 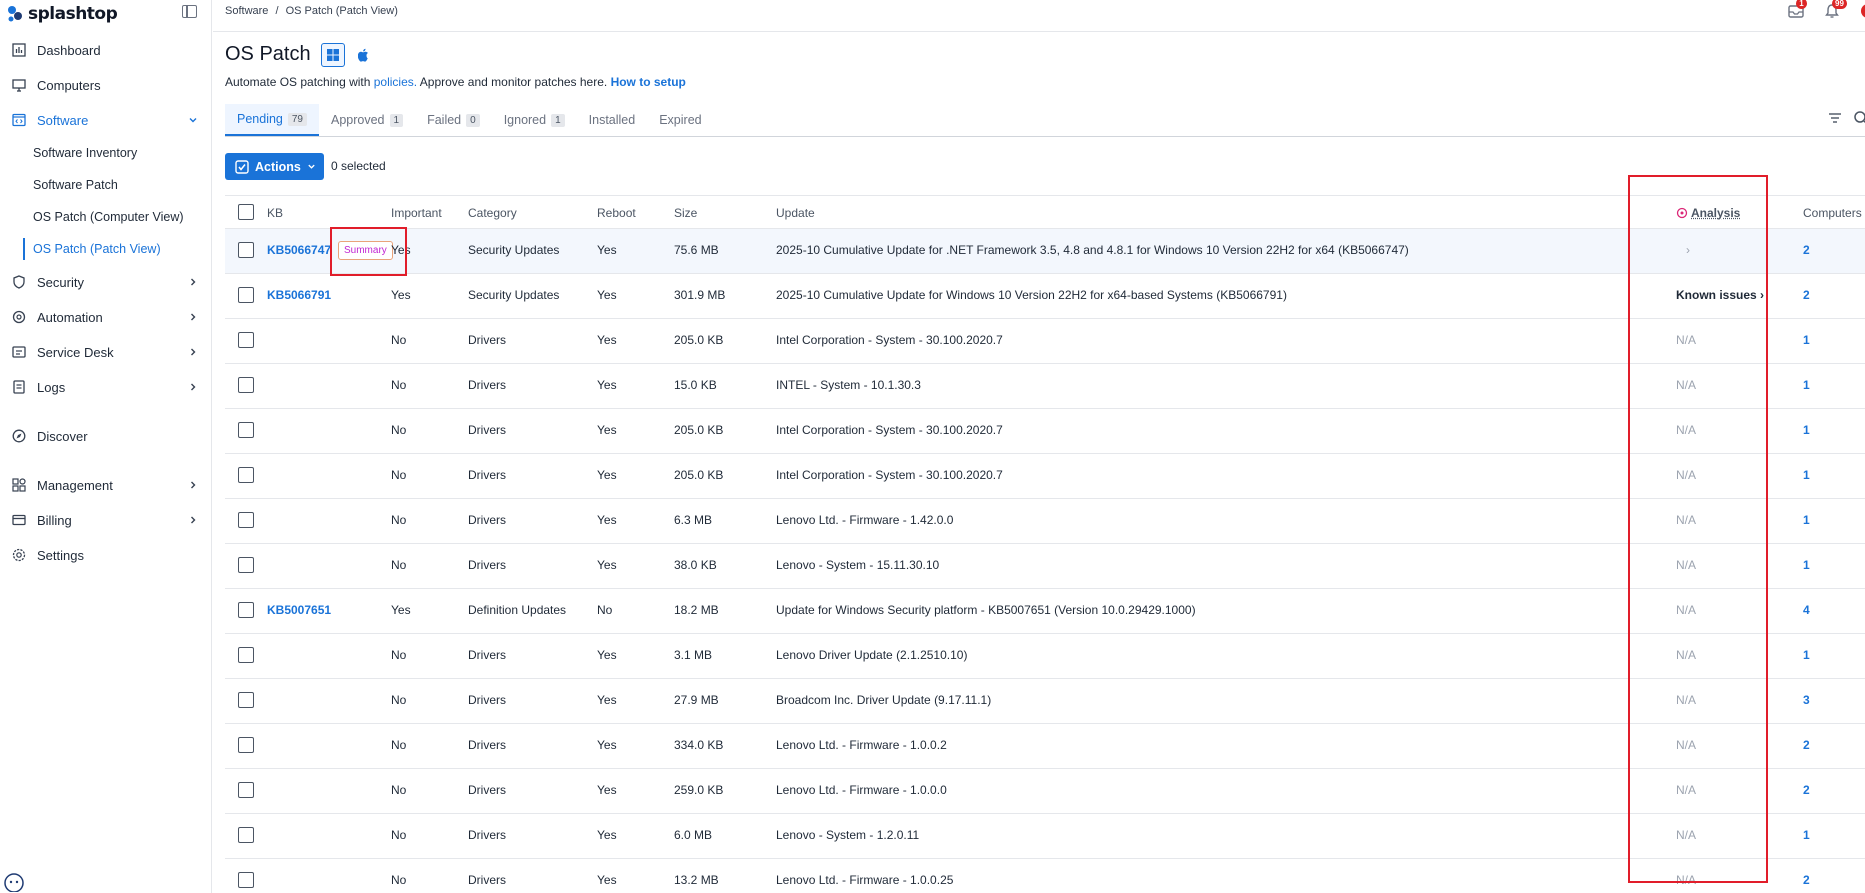 I want to click on tab-pending: Pending 79, so click(x=272, y=120).